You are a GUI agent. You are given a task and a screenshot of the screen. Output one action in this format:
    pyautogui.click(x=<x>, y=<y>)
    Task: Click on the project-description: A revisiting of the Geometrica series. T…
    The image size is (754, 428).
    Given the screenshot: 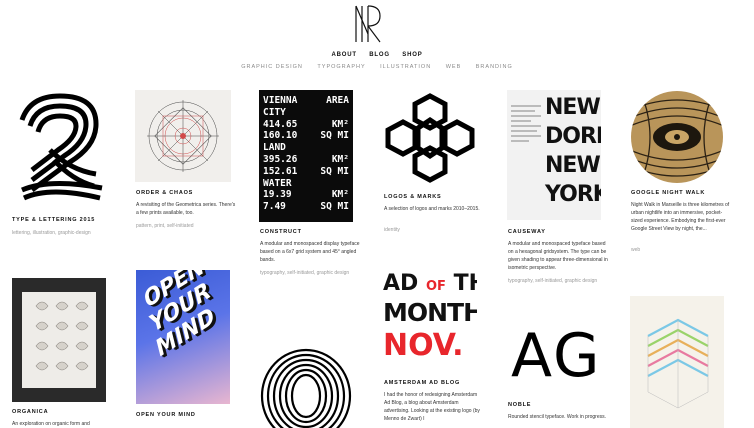 What is the action you would take?
    pyautogui.click(x=186, y=209)
    